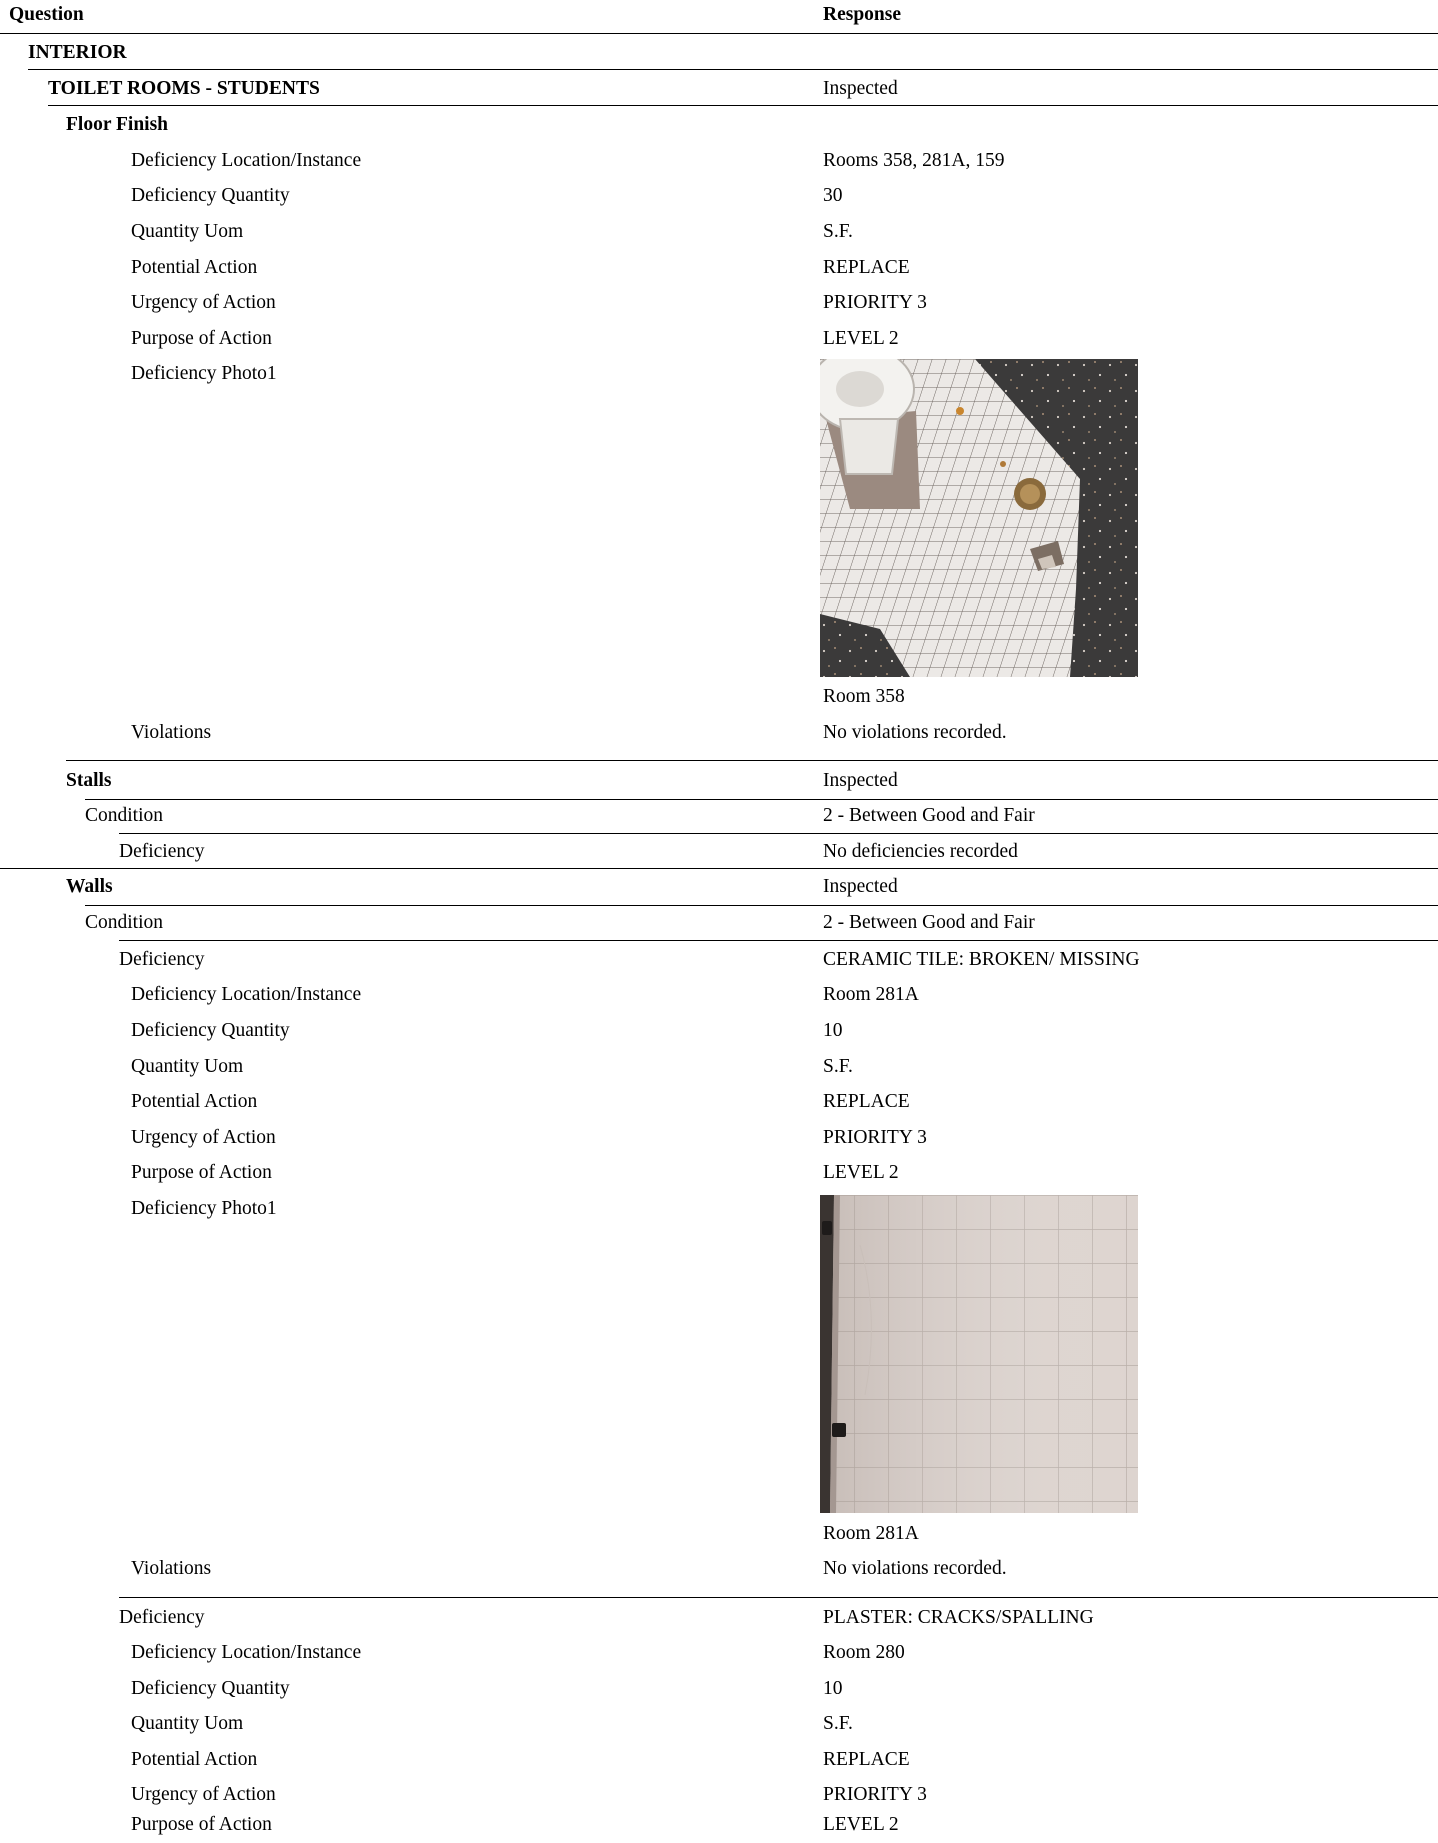  I want to click on table-header: Question Response, so click(719, 16).